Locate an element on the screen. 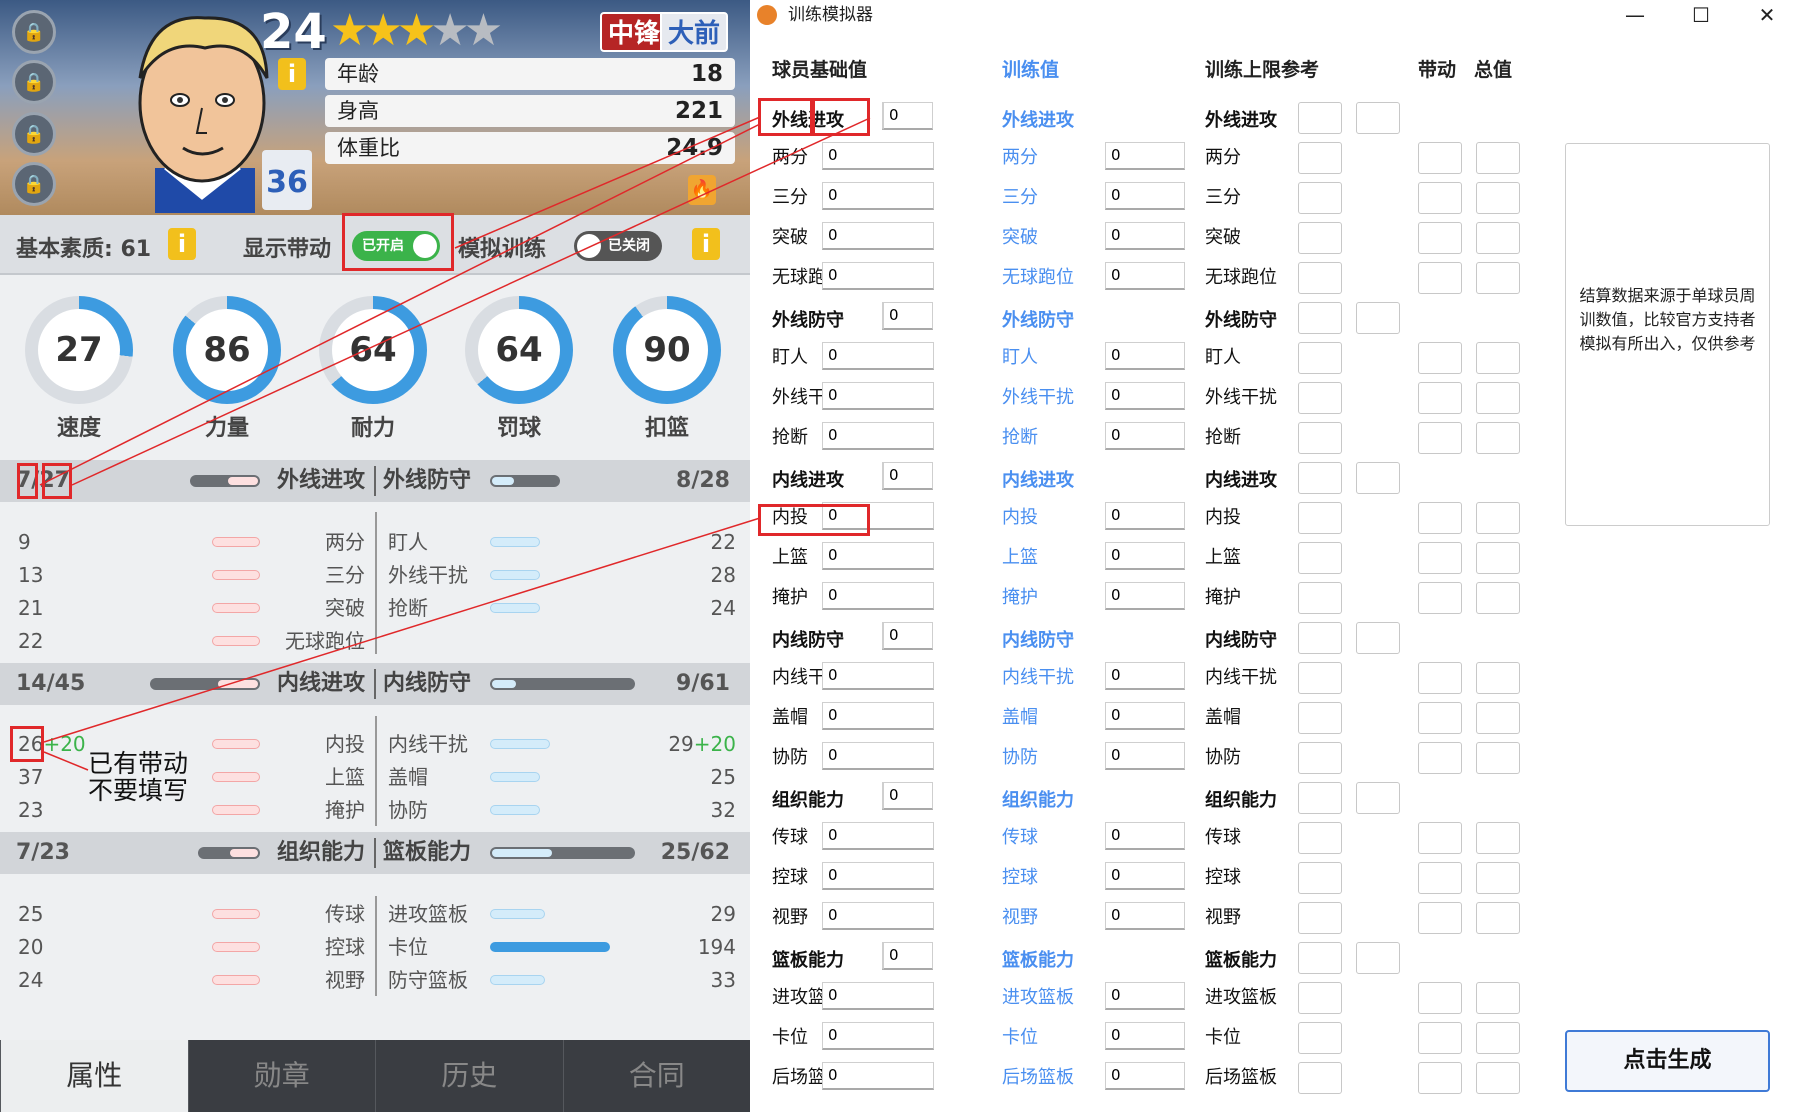  close-button: ✕ is located at coordinates (1767, 15).